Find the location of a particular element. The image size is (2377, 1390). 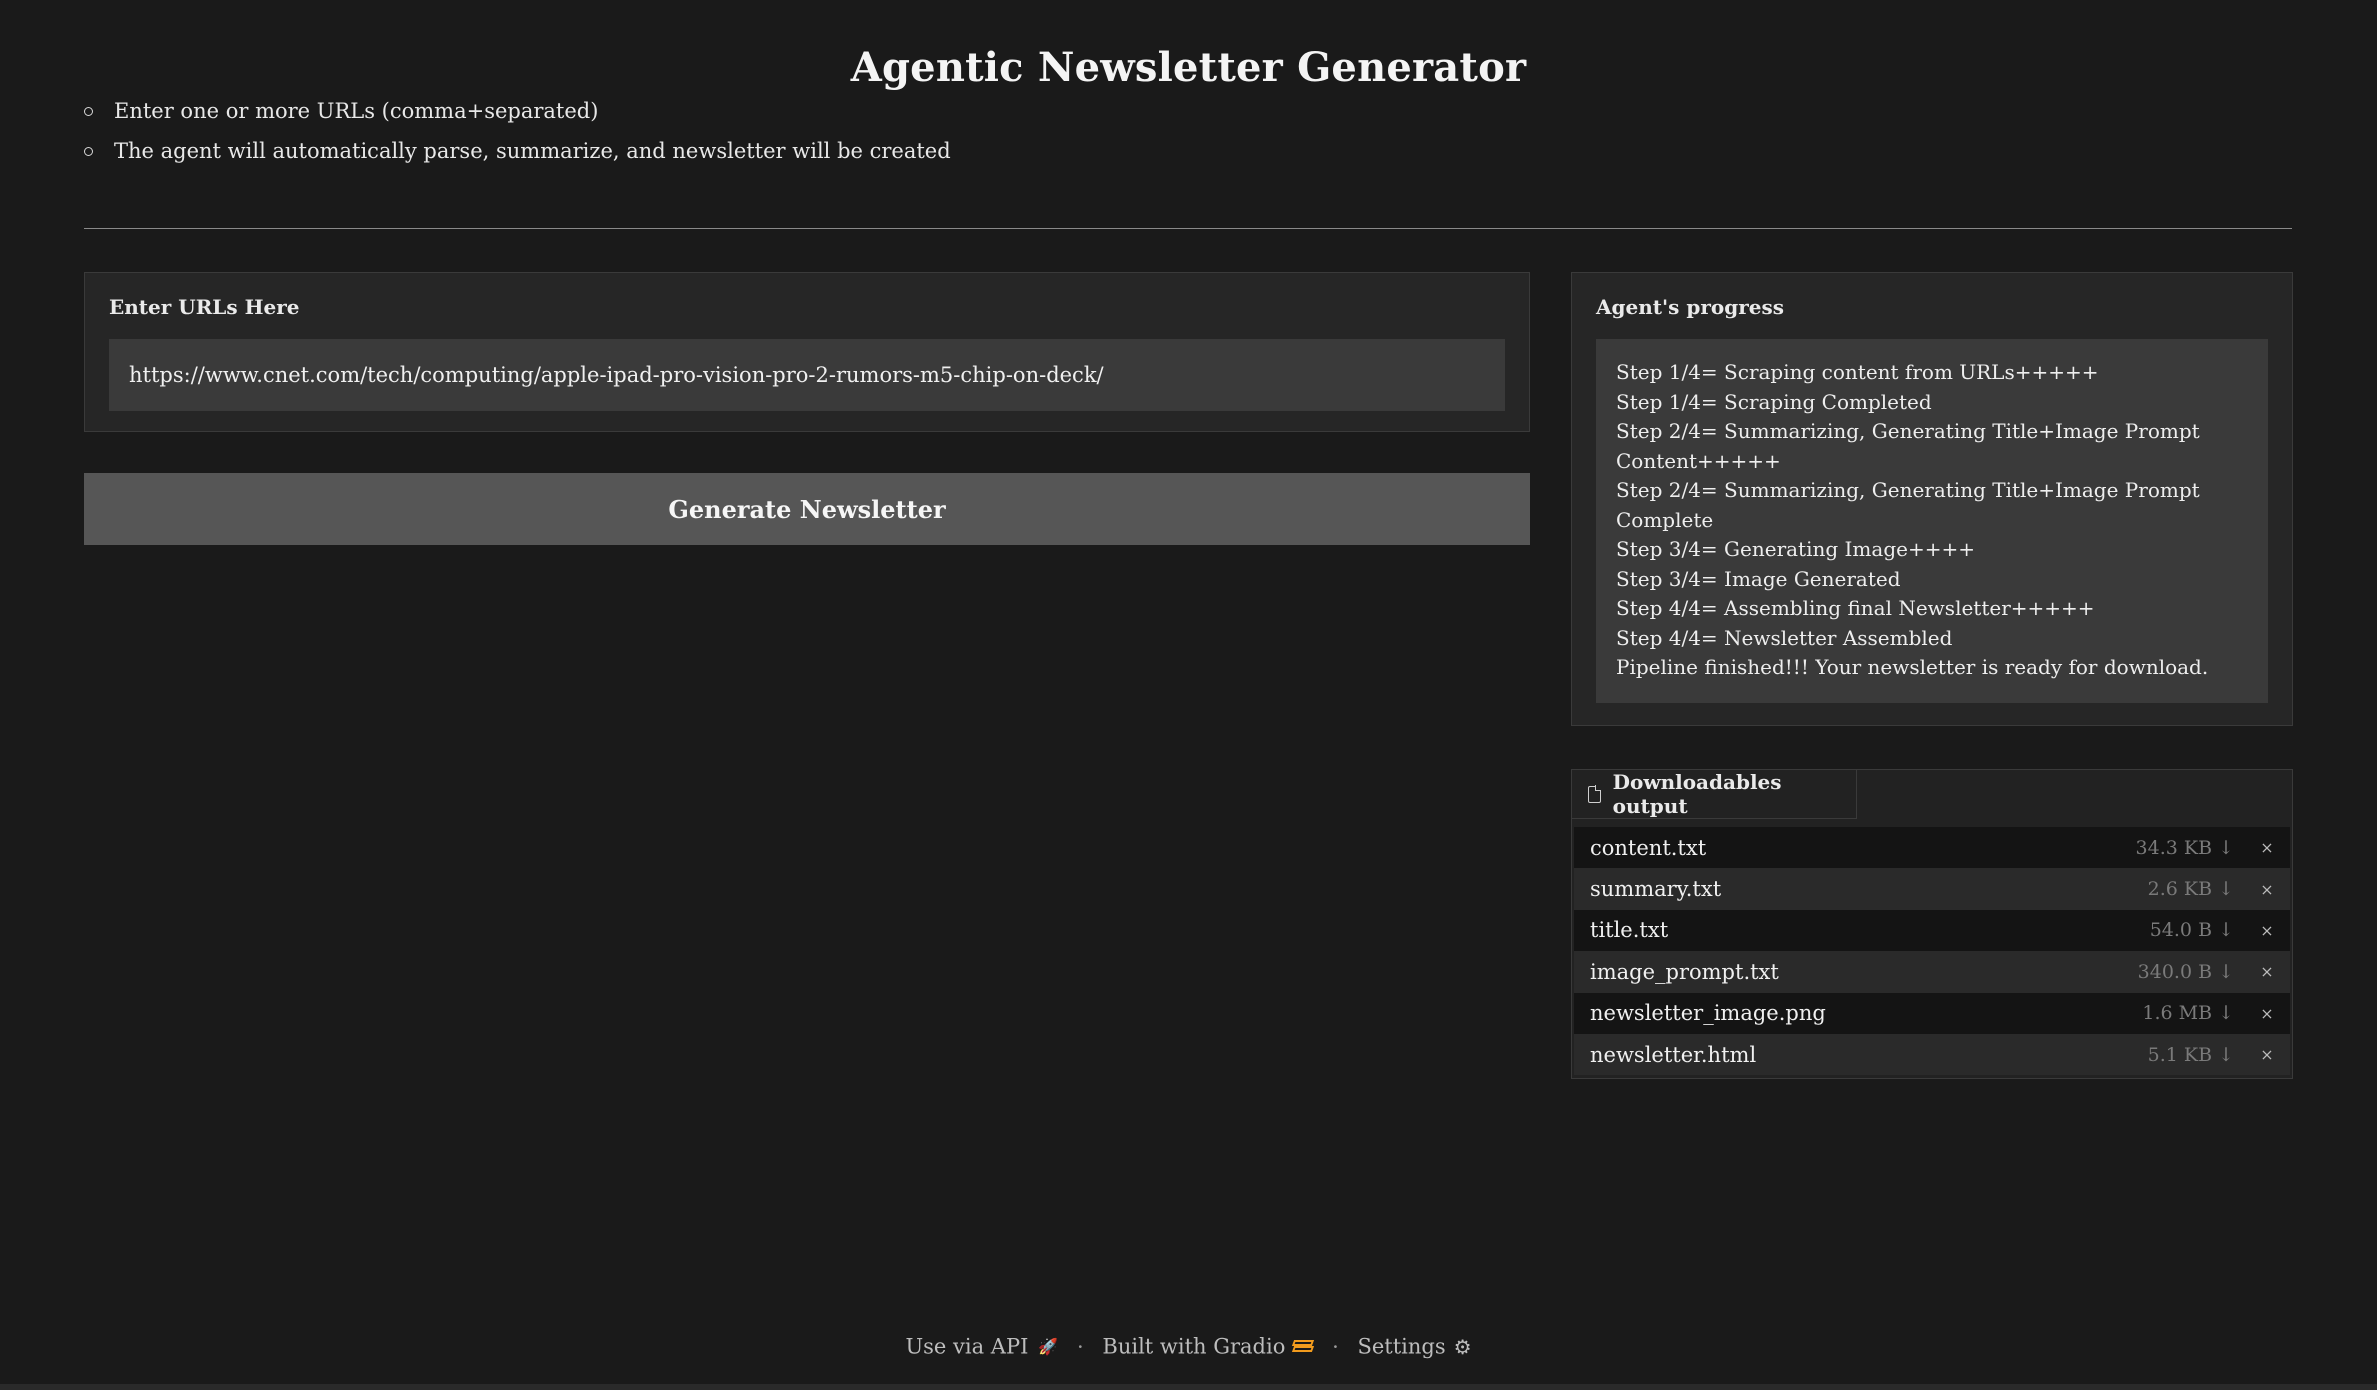

file-name: summary.txt is located at coordinates (1869, 889).